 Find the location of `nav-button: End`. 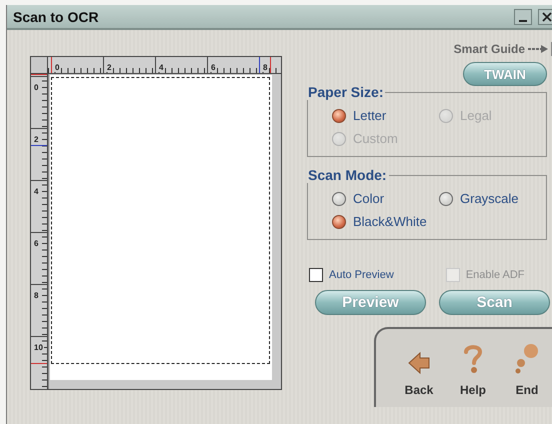

nav-button: End is located at coordinates (527, 367).